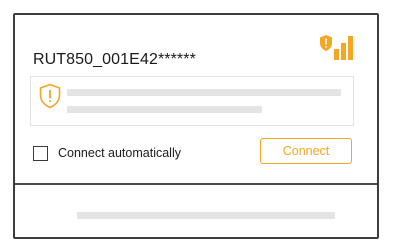 The width and height of the screenshot is (395, 247). I want to click on connect-automatically-checkbox, so click(40, 153).